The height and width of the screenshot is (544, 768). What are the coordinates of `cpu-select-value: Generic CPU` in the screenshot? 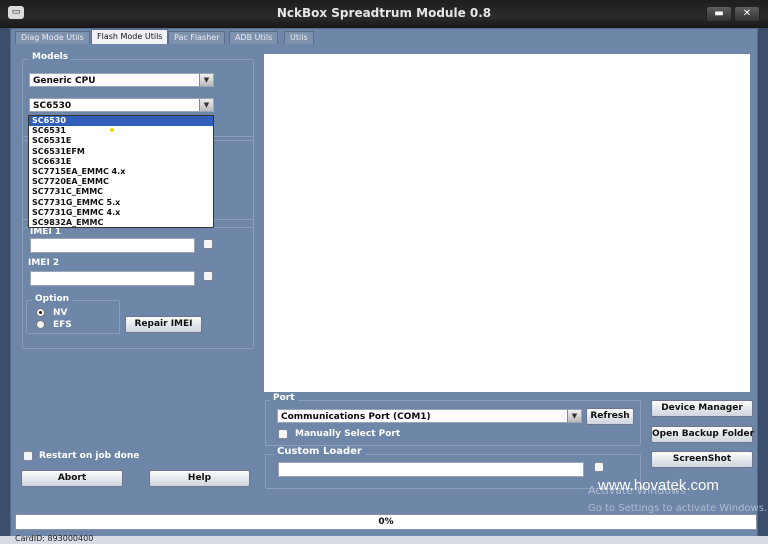 It's located at (64, 81).